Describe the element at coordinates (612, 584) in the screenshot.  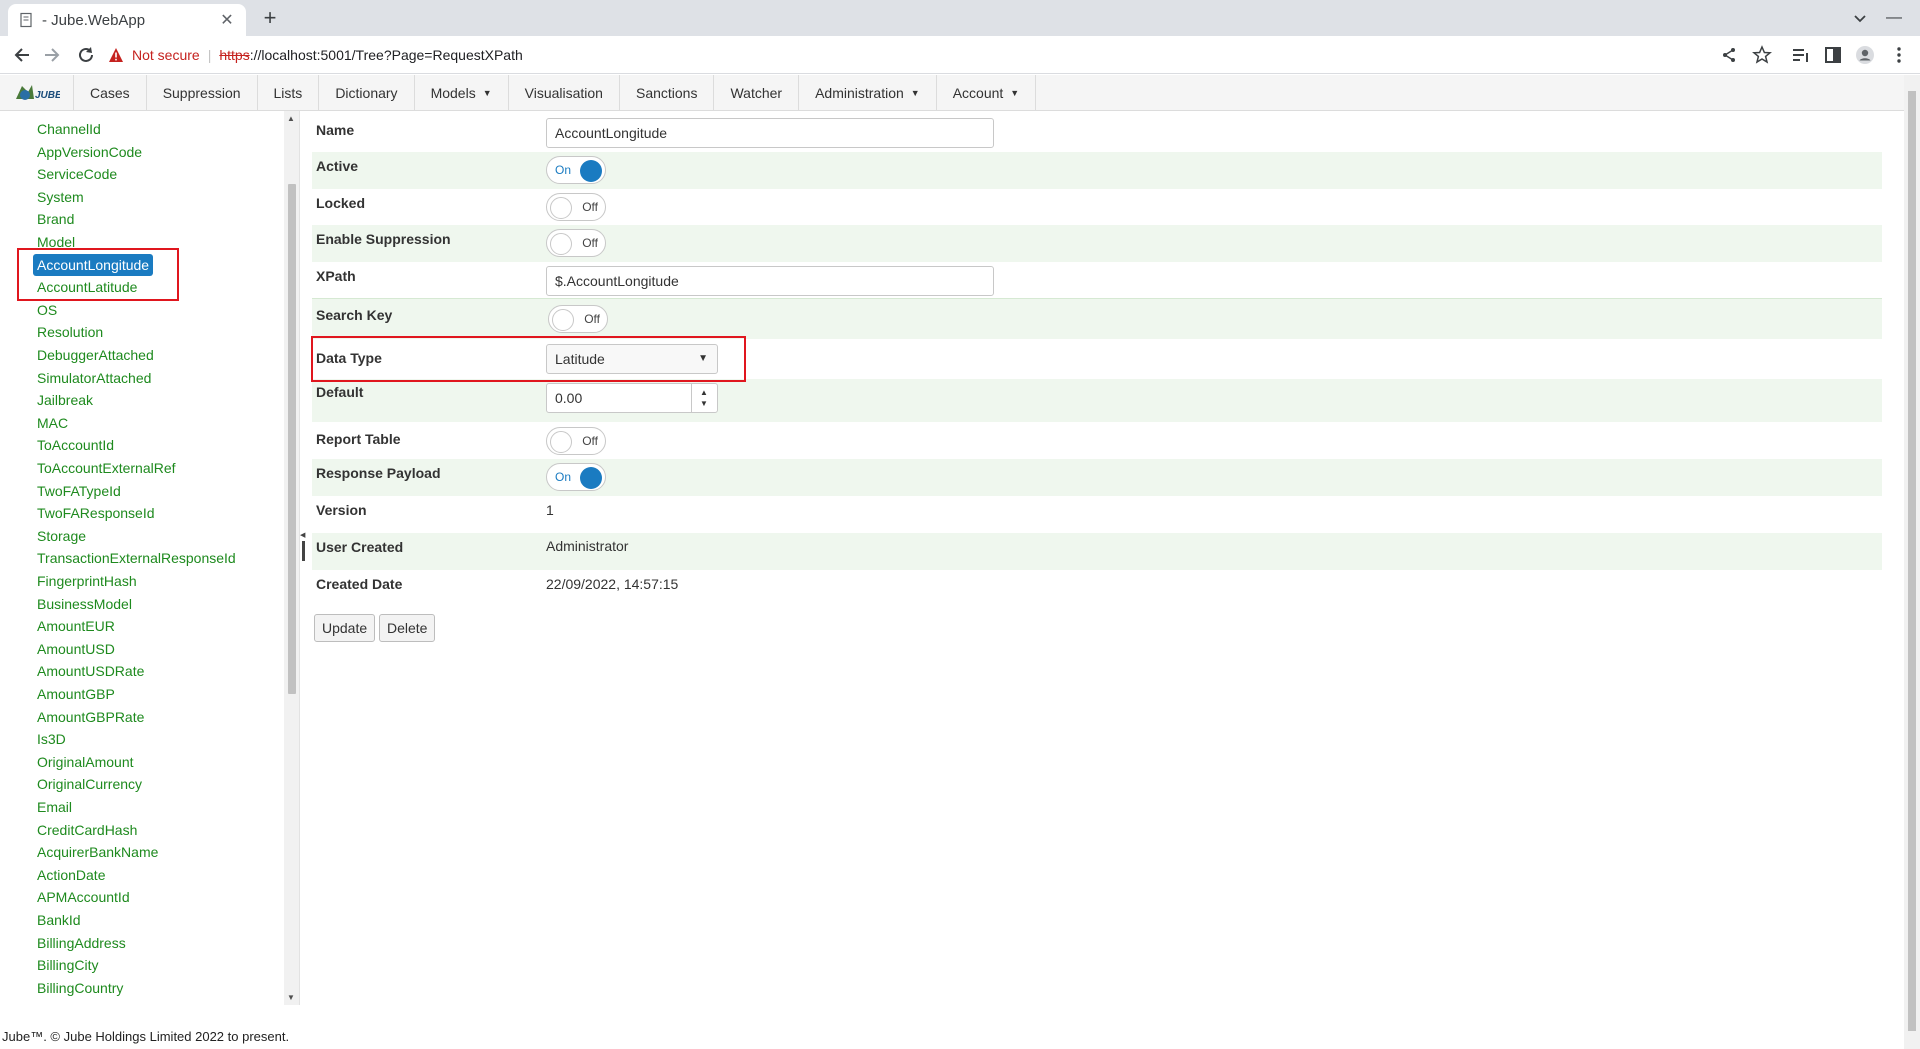
I see `created-date-value: 22/09/2022, 14:57:15` at that location.